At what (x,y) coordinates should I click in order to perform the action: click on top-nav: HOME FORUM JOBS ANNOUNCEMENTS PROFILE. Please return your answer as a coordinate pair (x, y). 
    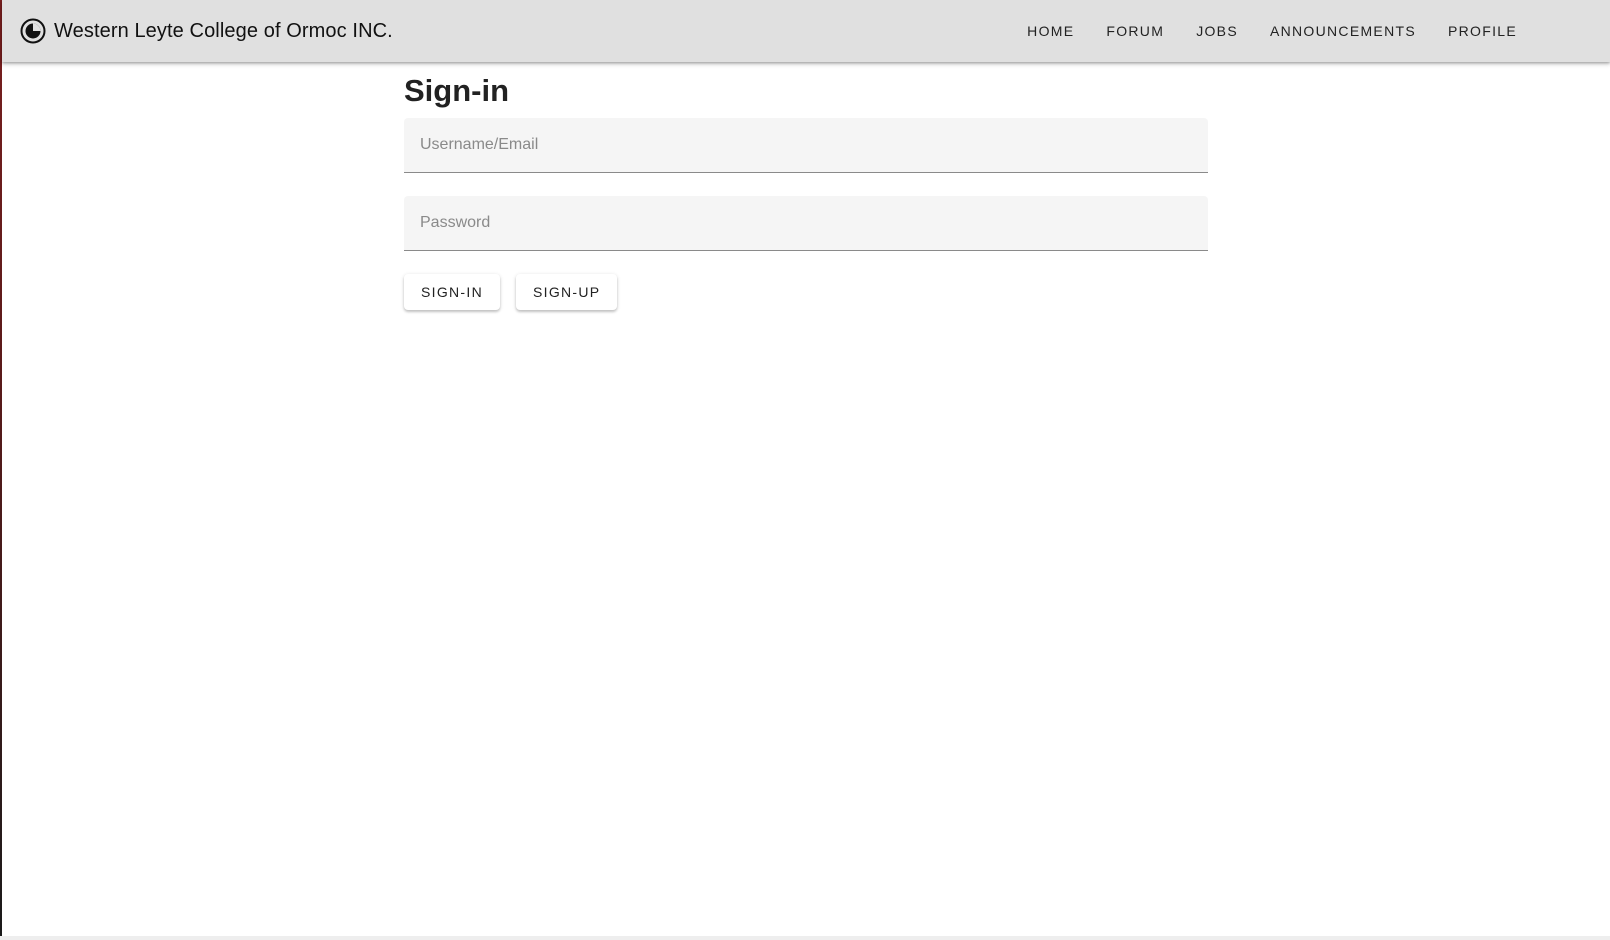
    Looking at the image, I should click on (1272, 31).